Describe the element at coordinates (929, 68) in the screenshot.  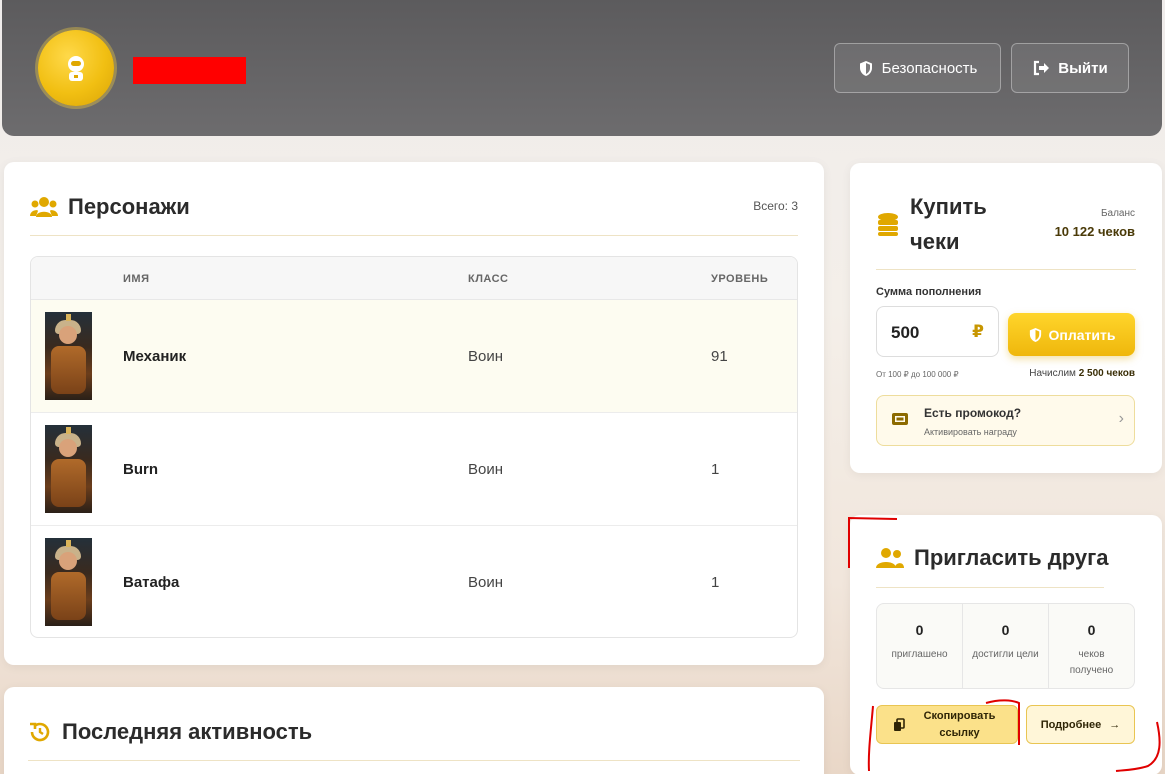
I see `security-button-label: Безопасность` at that location.